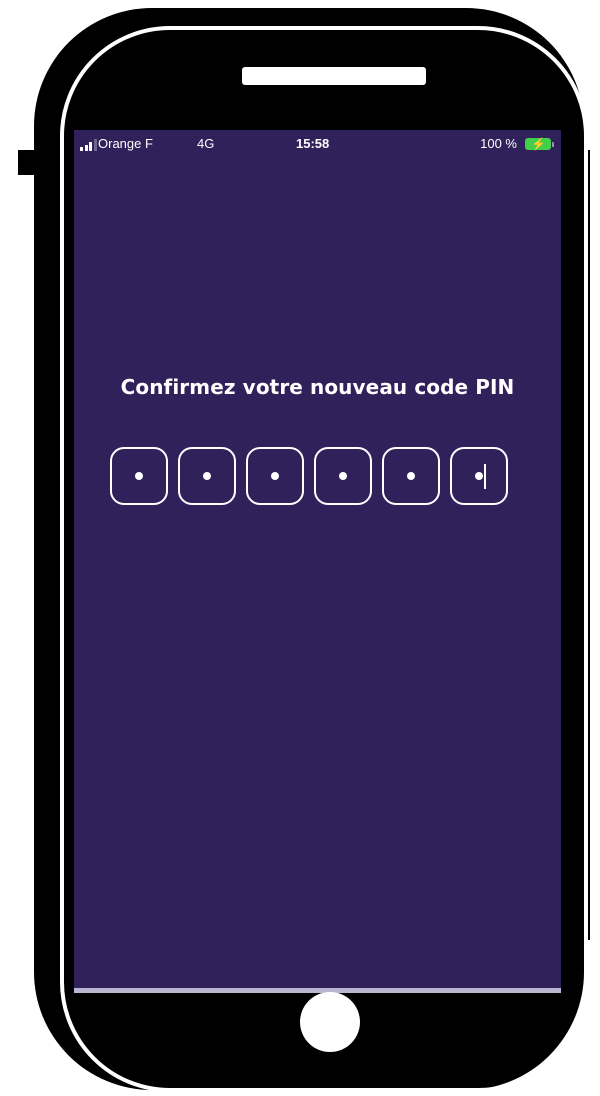  Describe the element at coordinates (317, 990) in the screenshot. I see `screen-bottom-edge` at that location.